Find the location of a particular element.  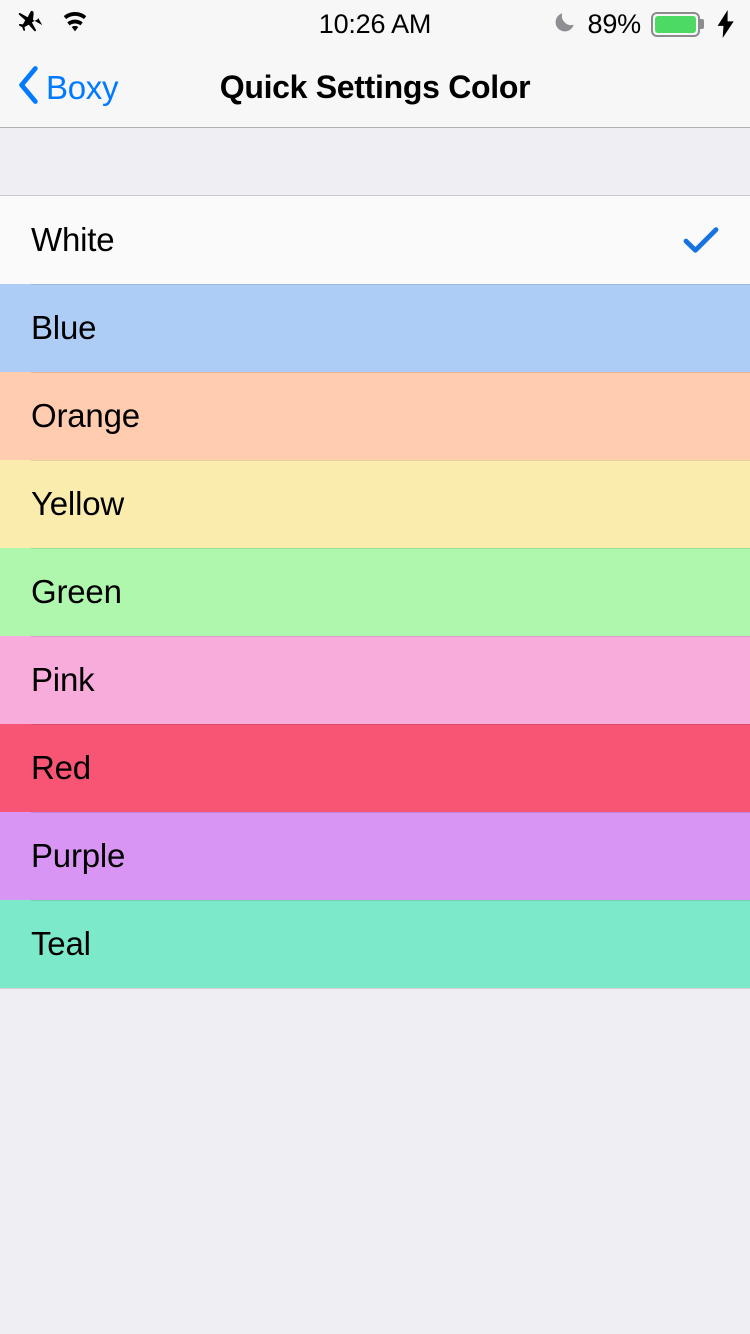

checkmark-icon is located at coordinates (707, 240).